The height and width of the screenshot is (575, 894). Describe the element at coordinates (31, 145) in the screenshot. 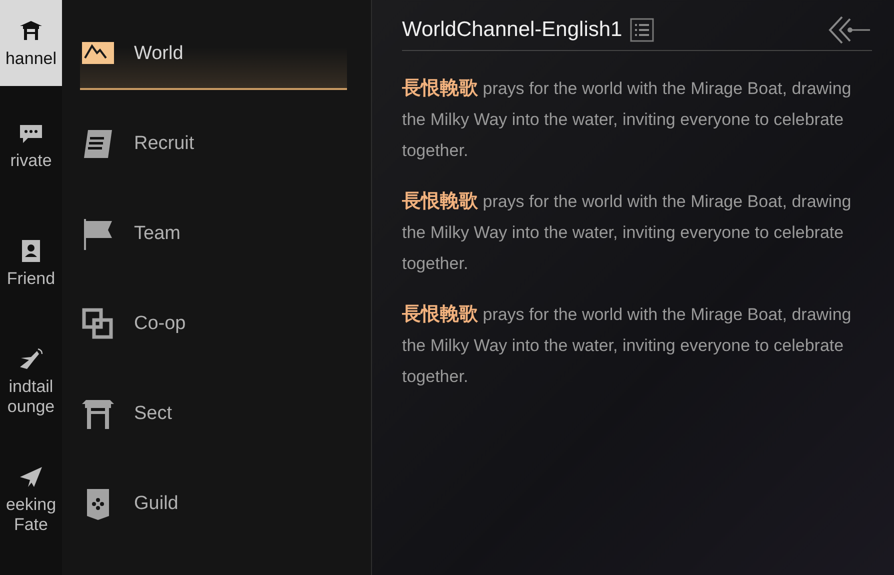

I see `side-tab: rivate` at that location.